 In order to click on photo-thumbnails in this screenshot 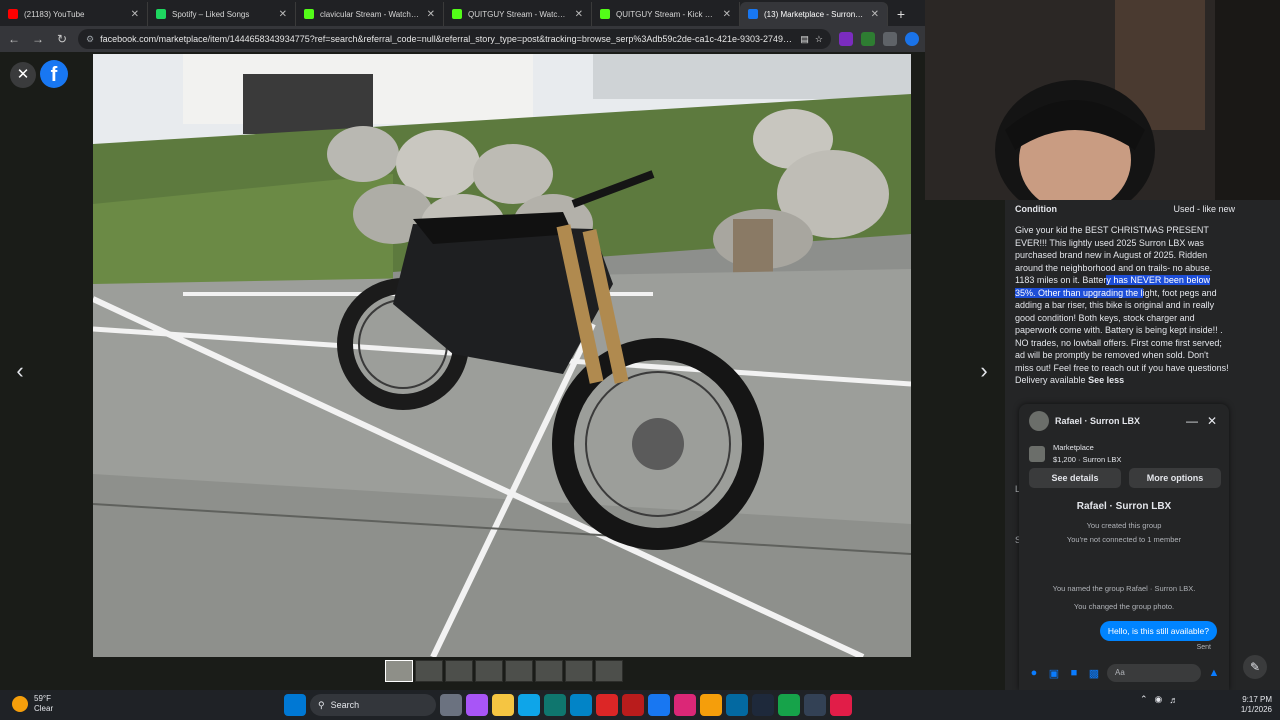, I will do `click(504, 671)`.